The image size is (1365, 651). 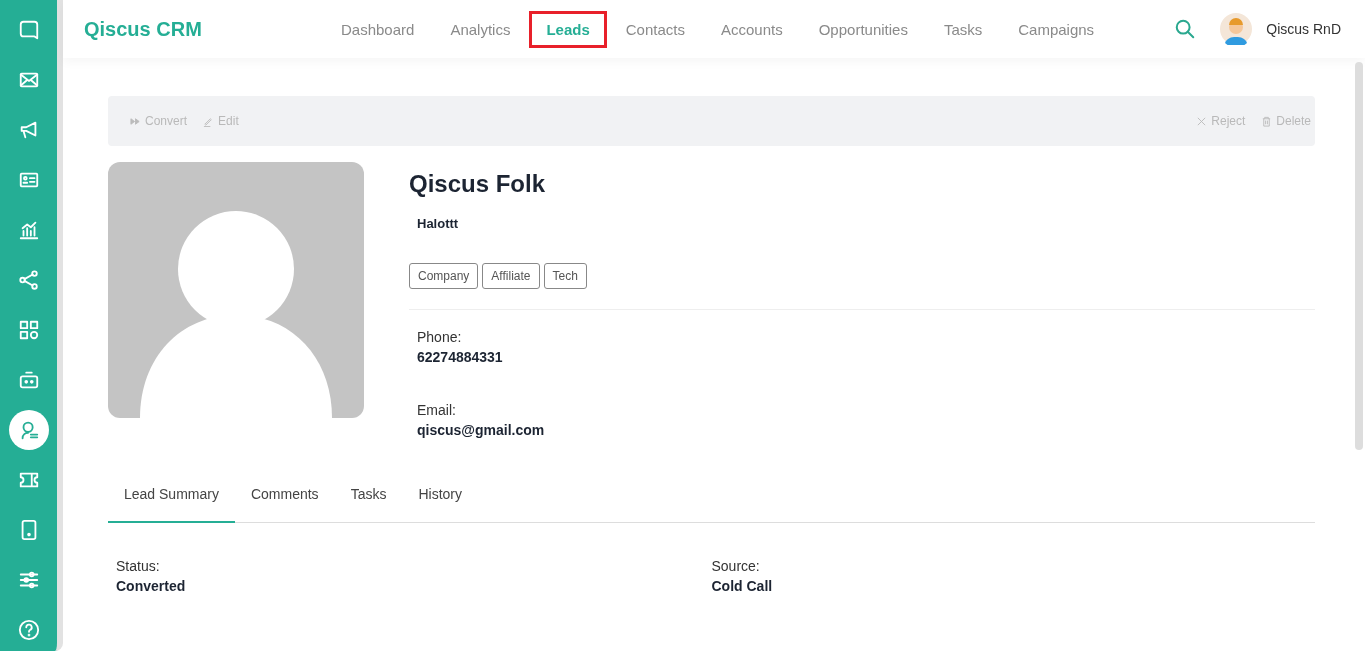 What do you see at coordinates (378, 29) in the screenshot?
I see `nav-link: Dashboard` at bounding box center [378, 29].